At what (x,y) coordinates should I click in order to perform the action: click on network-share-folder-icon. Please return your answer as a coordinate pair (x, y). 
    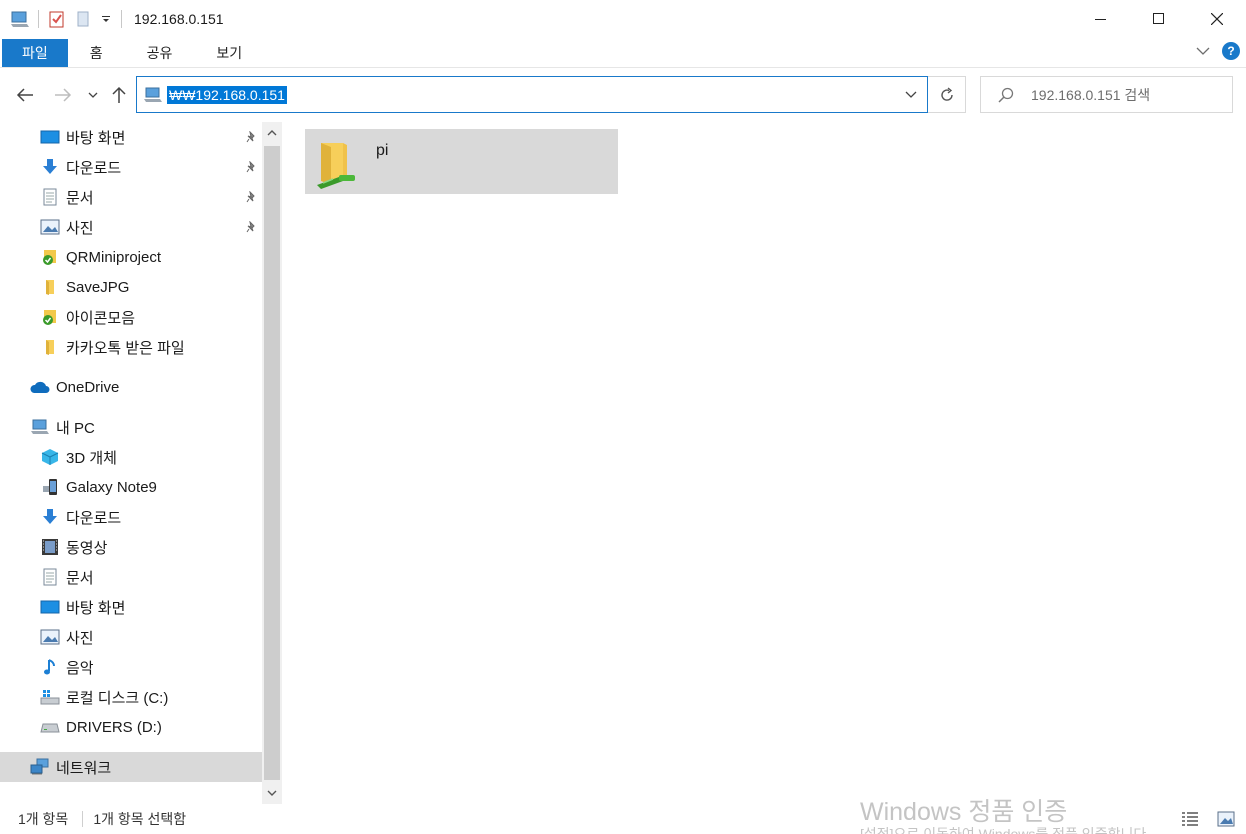
    Looking at the image, I should click on (339, 163).